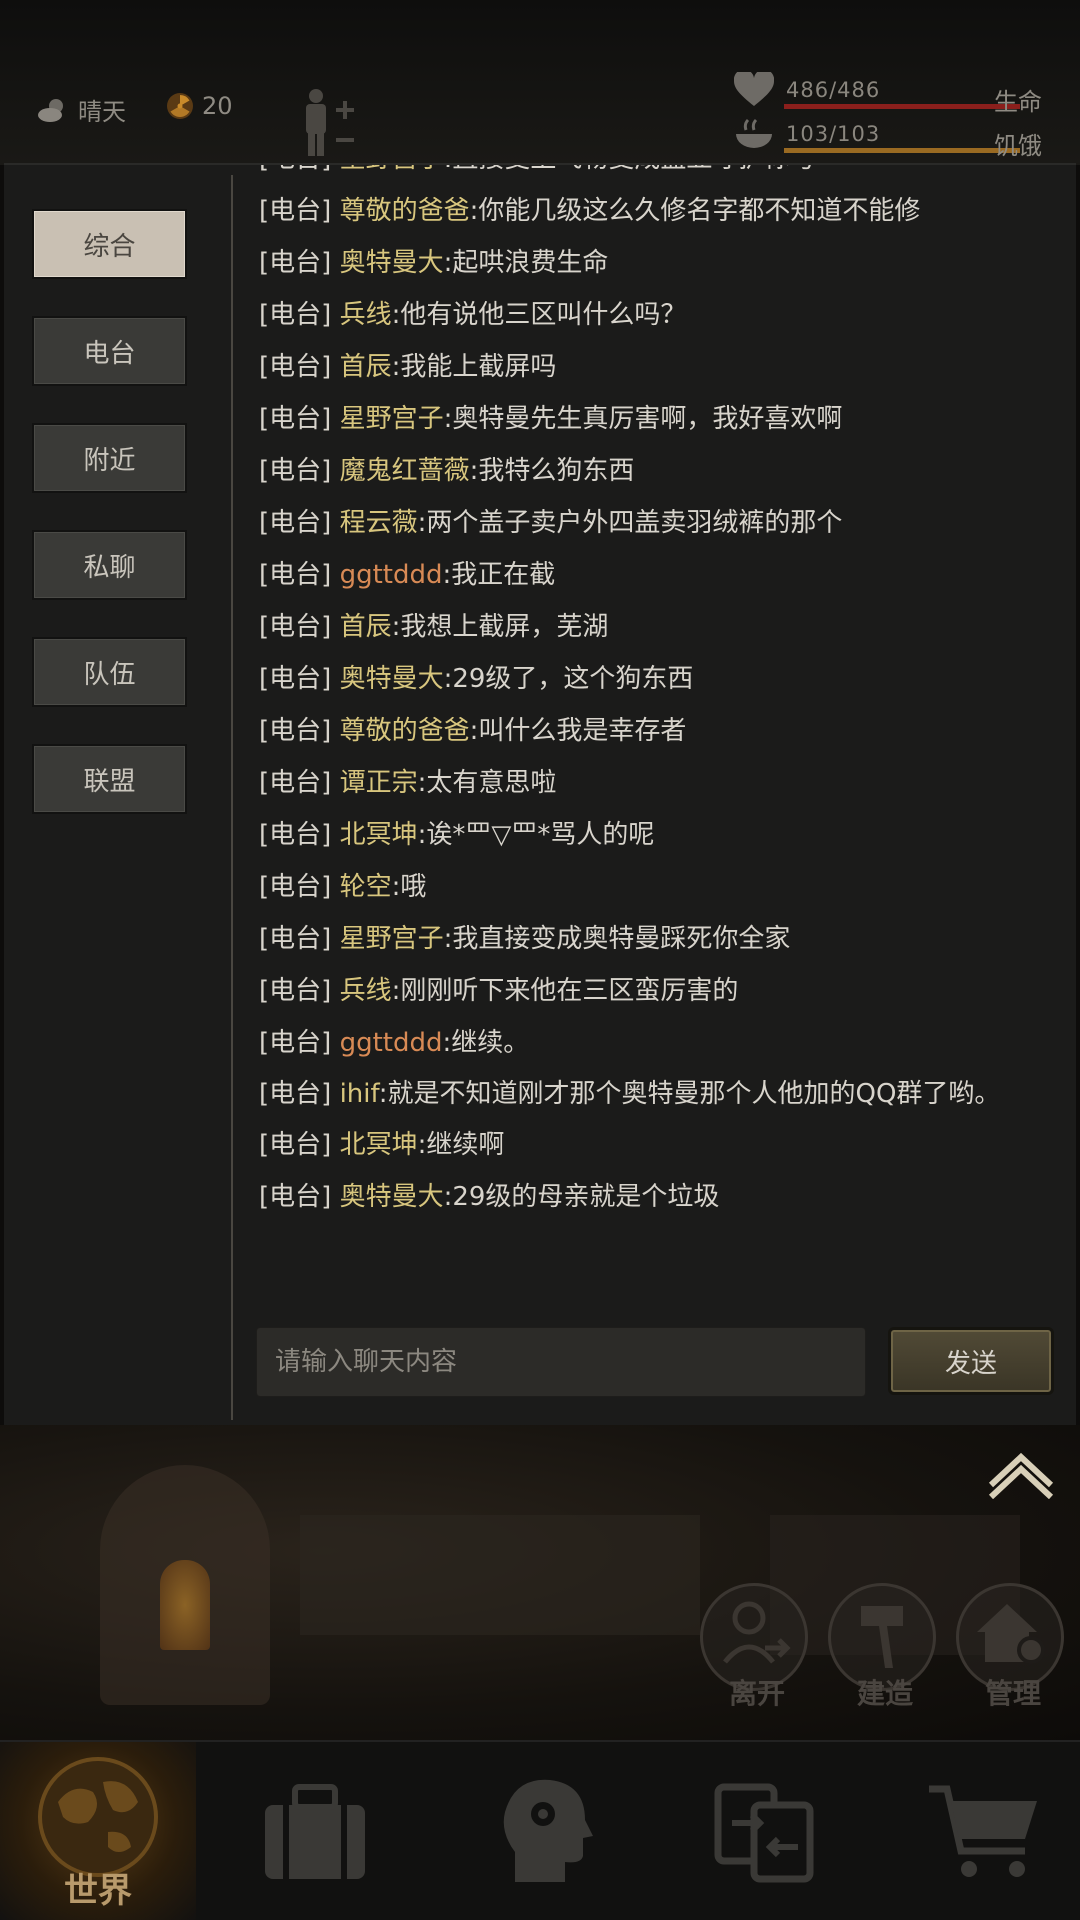 The image size is (1080, 1920). Describe the element at coordinates (756, 1693) in the screenshot. I see `leave-label: 离开` at that location.